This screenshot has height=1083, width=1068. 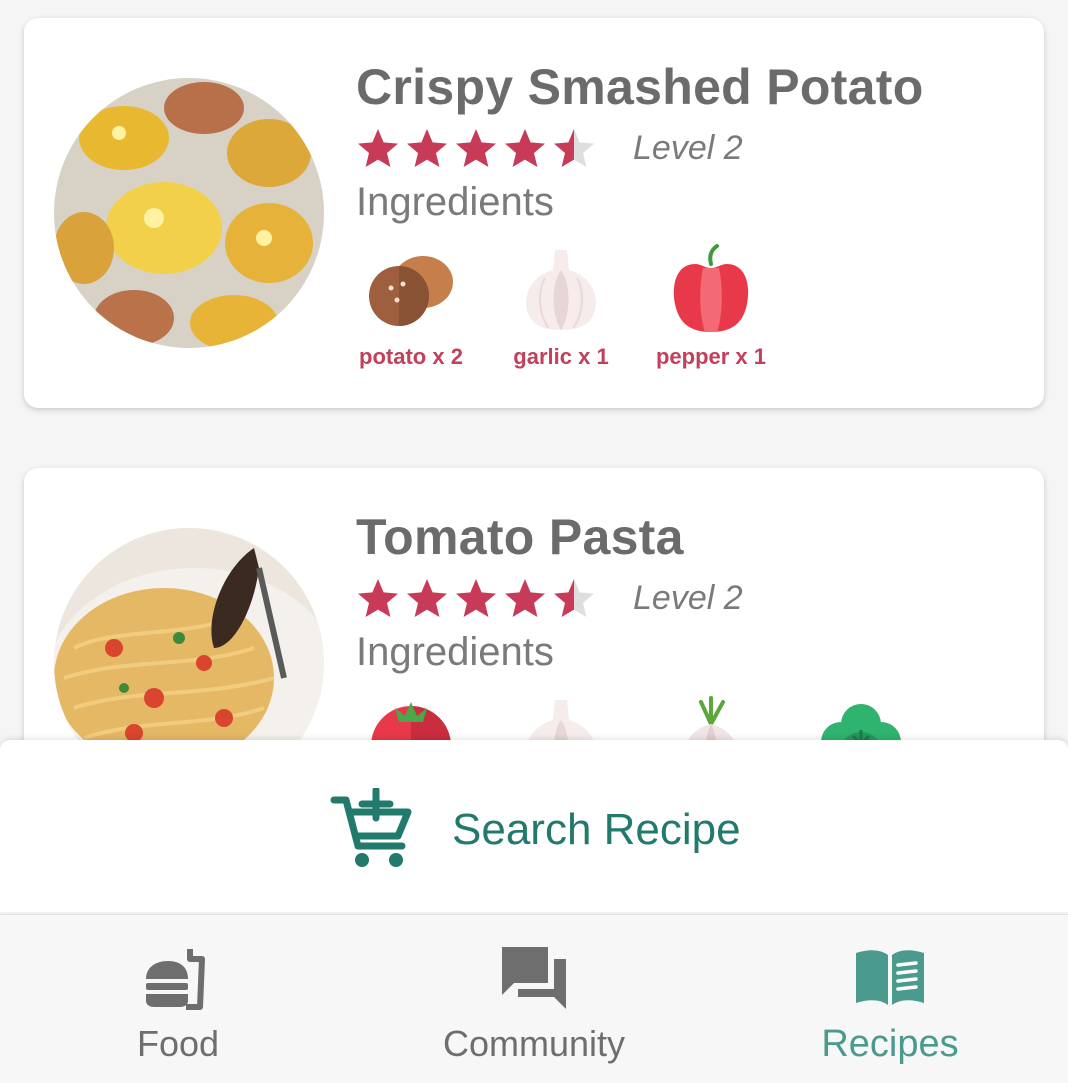 I want to click on ingredient-item: pepper x 1, so click(x=711, y=307).